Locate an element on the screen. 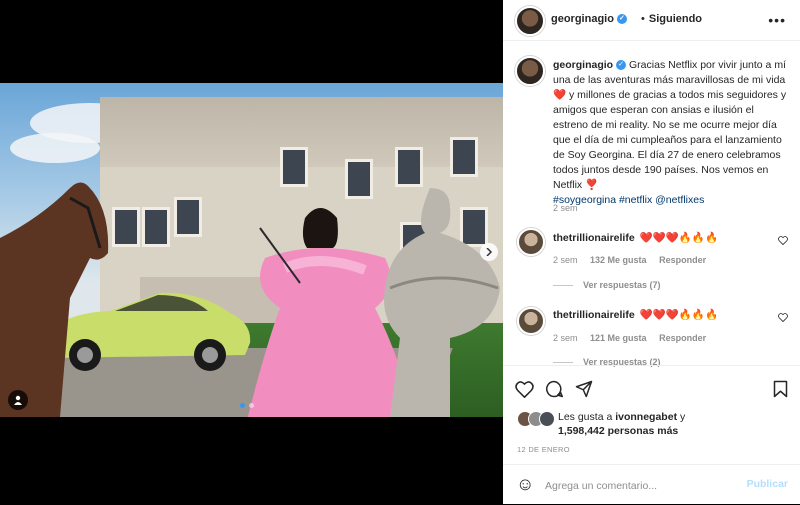 The image size is (800, 505). comment-input is located at coordinates (645, 486).